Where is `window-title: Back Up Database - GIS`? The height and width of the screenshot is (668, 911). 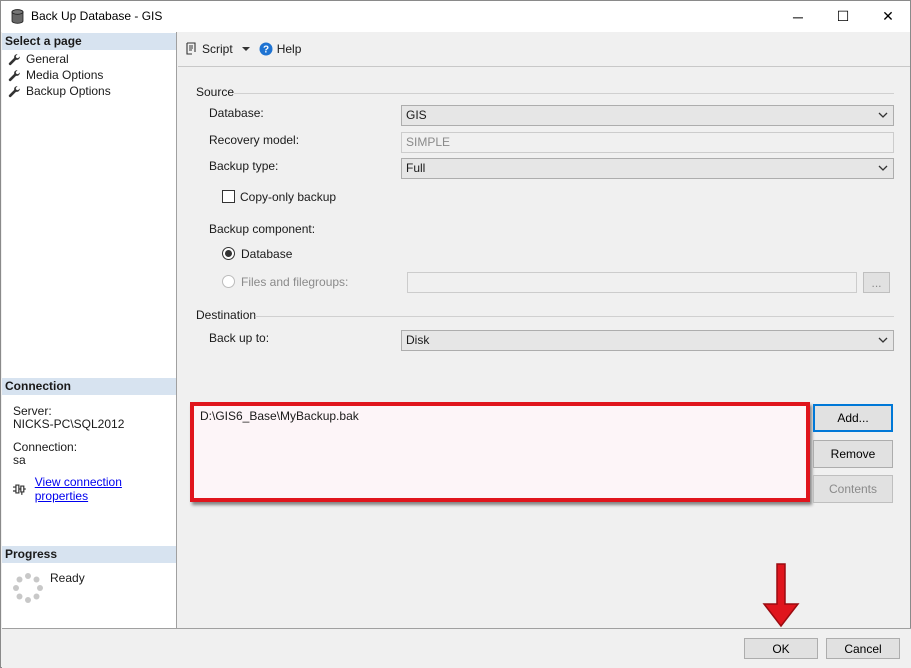
window-title: Back Up Database - GIS is located at coordinates (97, 16).